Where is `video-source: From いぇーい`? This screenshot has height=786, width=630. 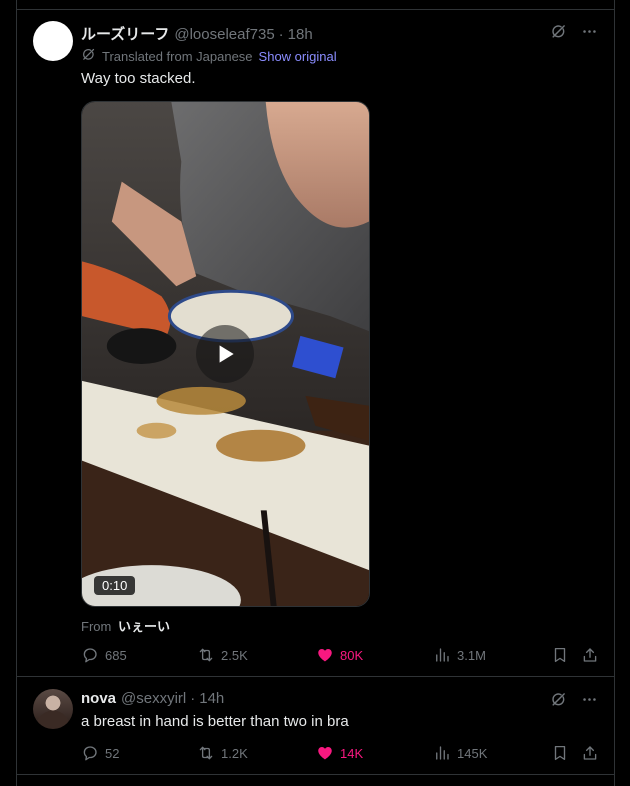 video-source: From いぇーい is located at coordinates (125, 625).